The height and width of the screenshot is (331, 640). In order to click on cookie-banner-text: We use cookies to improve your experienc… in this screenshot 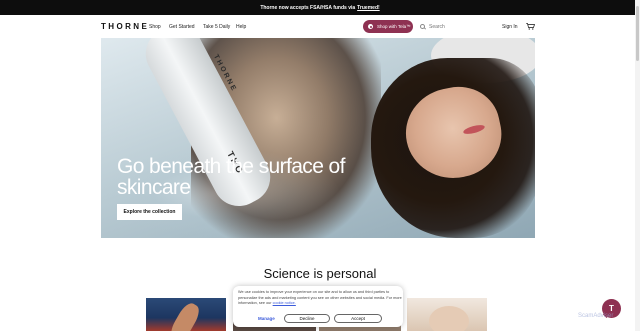, I will do `click(320, 298)`.